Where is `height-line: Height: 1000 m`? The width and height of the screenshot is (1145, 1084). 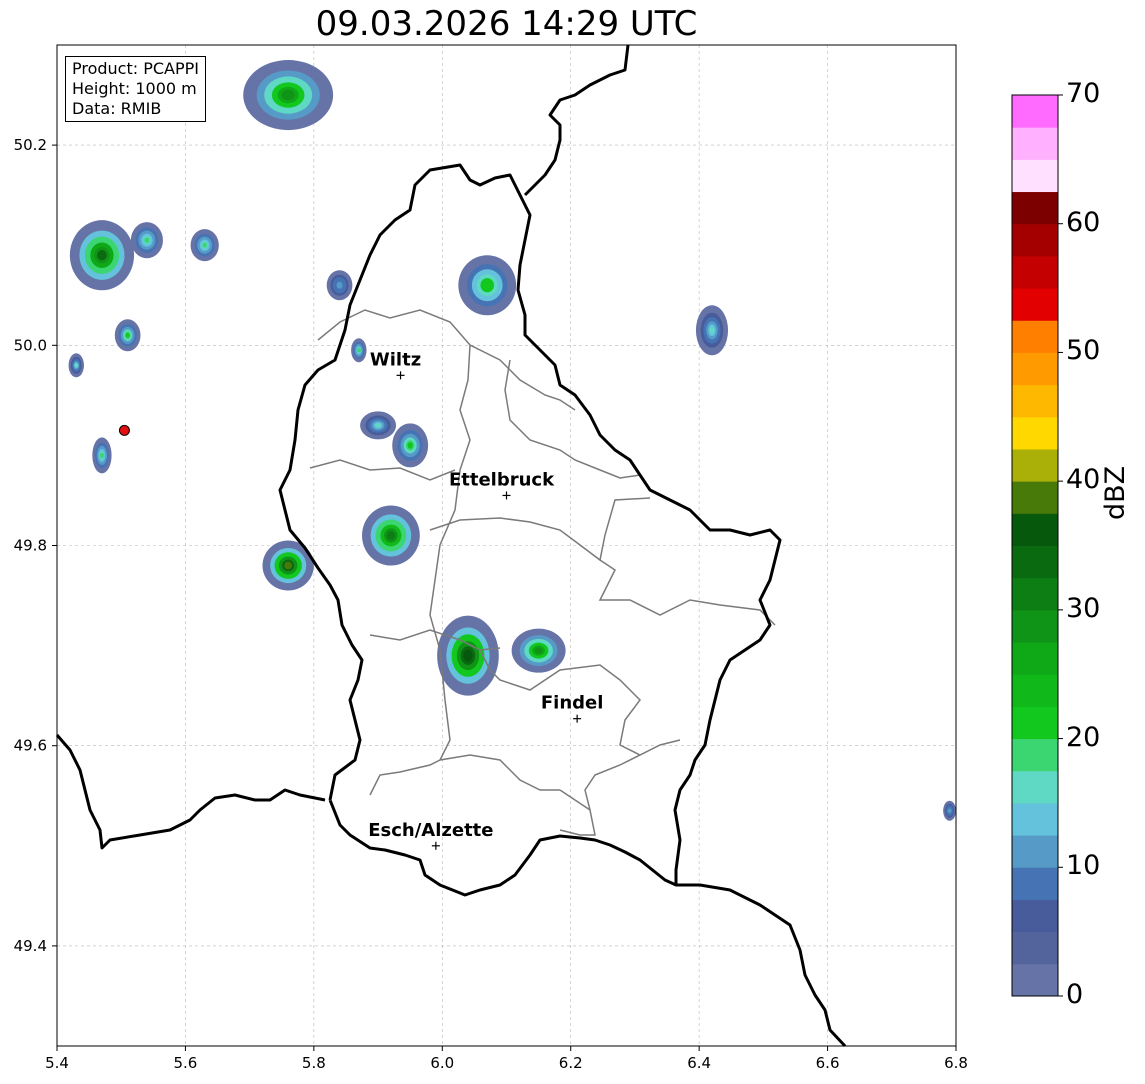 height-line: Height: 1000 m is located at coordinates (134, 88).